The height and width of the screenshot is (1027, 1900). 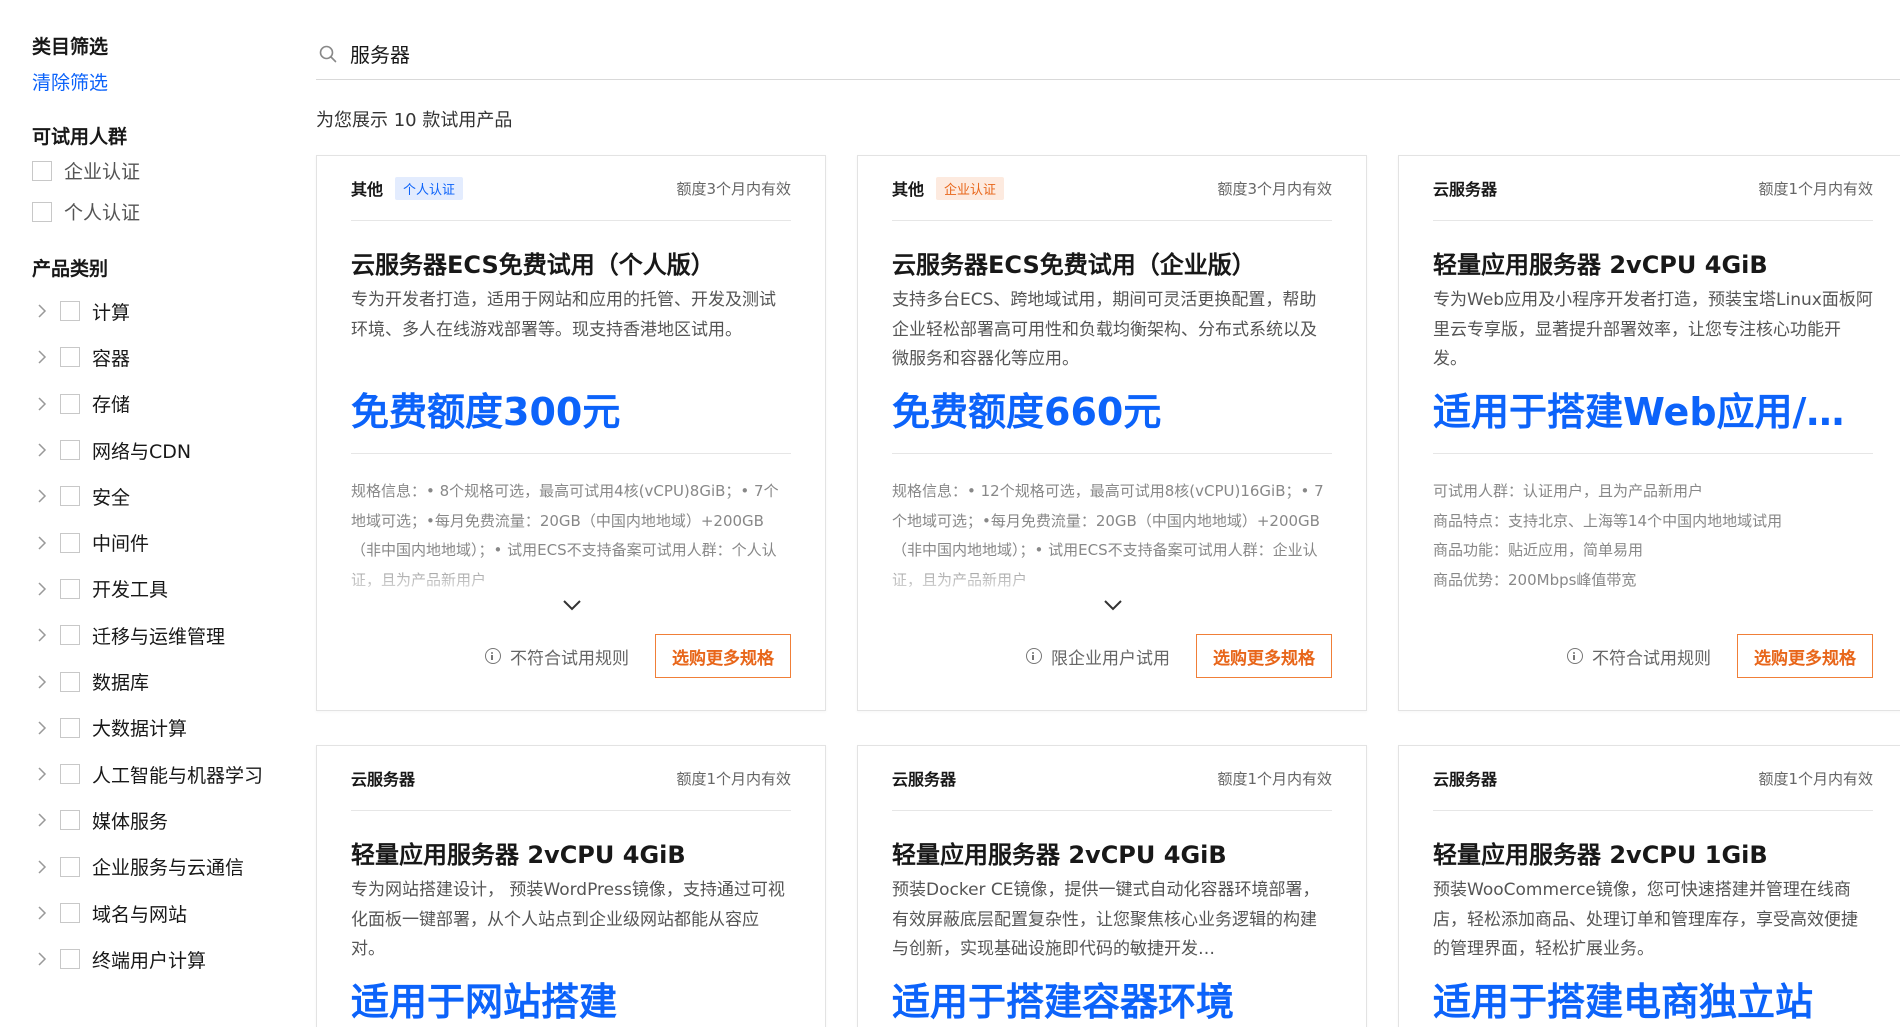 What do you see at coordinates (157, 311) in the screenshot?
I see `category-item: 计算` at bounding box center [157, 311].